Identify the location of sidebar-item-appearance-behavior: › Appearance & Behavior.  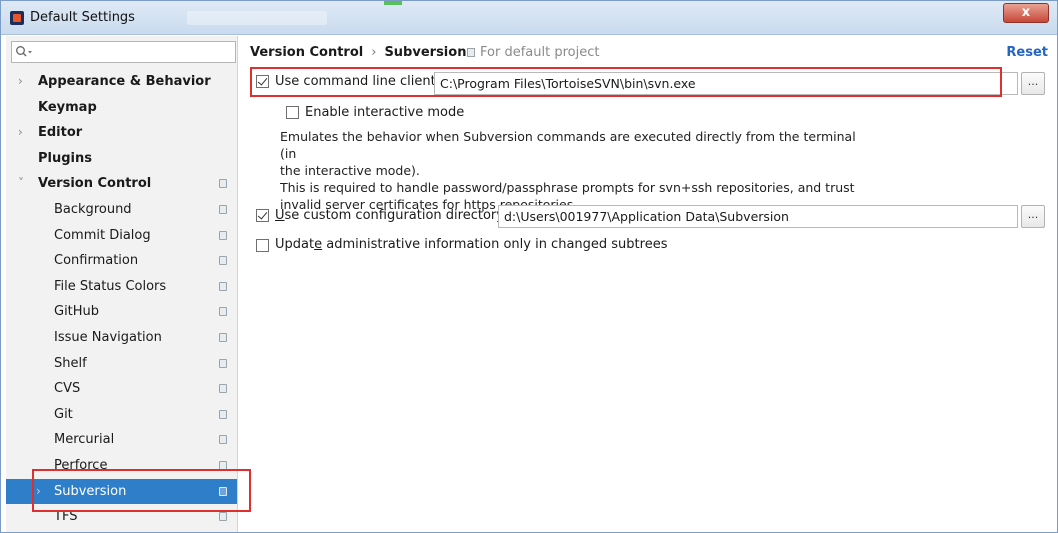
(121, 82).